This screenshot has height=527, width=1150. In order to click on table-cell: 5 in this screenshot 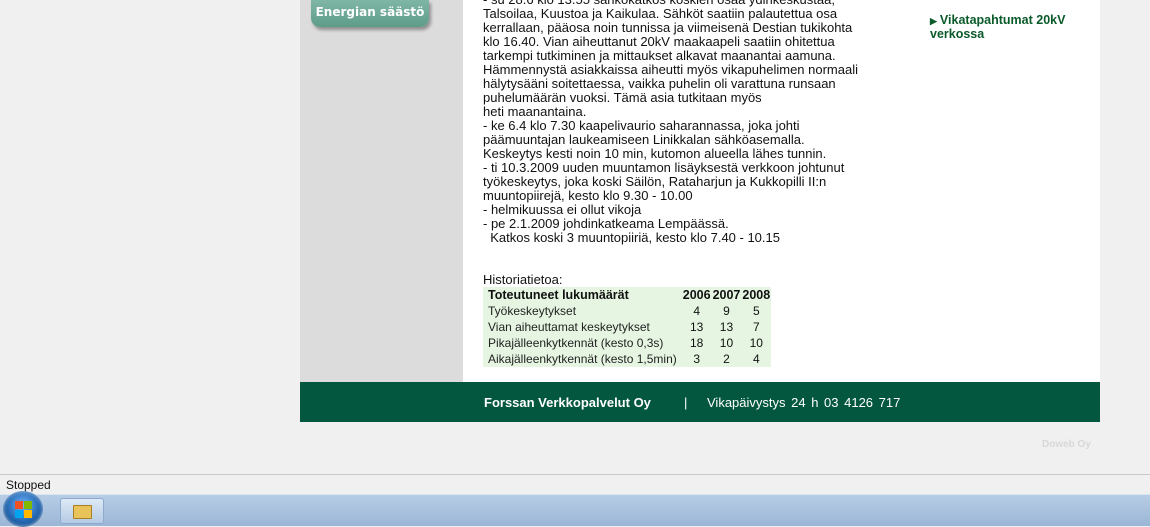, I will do `click(756, 311)`.